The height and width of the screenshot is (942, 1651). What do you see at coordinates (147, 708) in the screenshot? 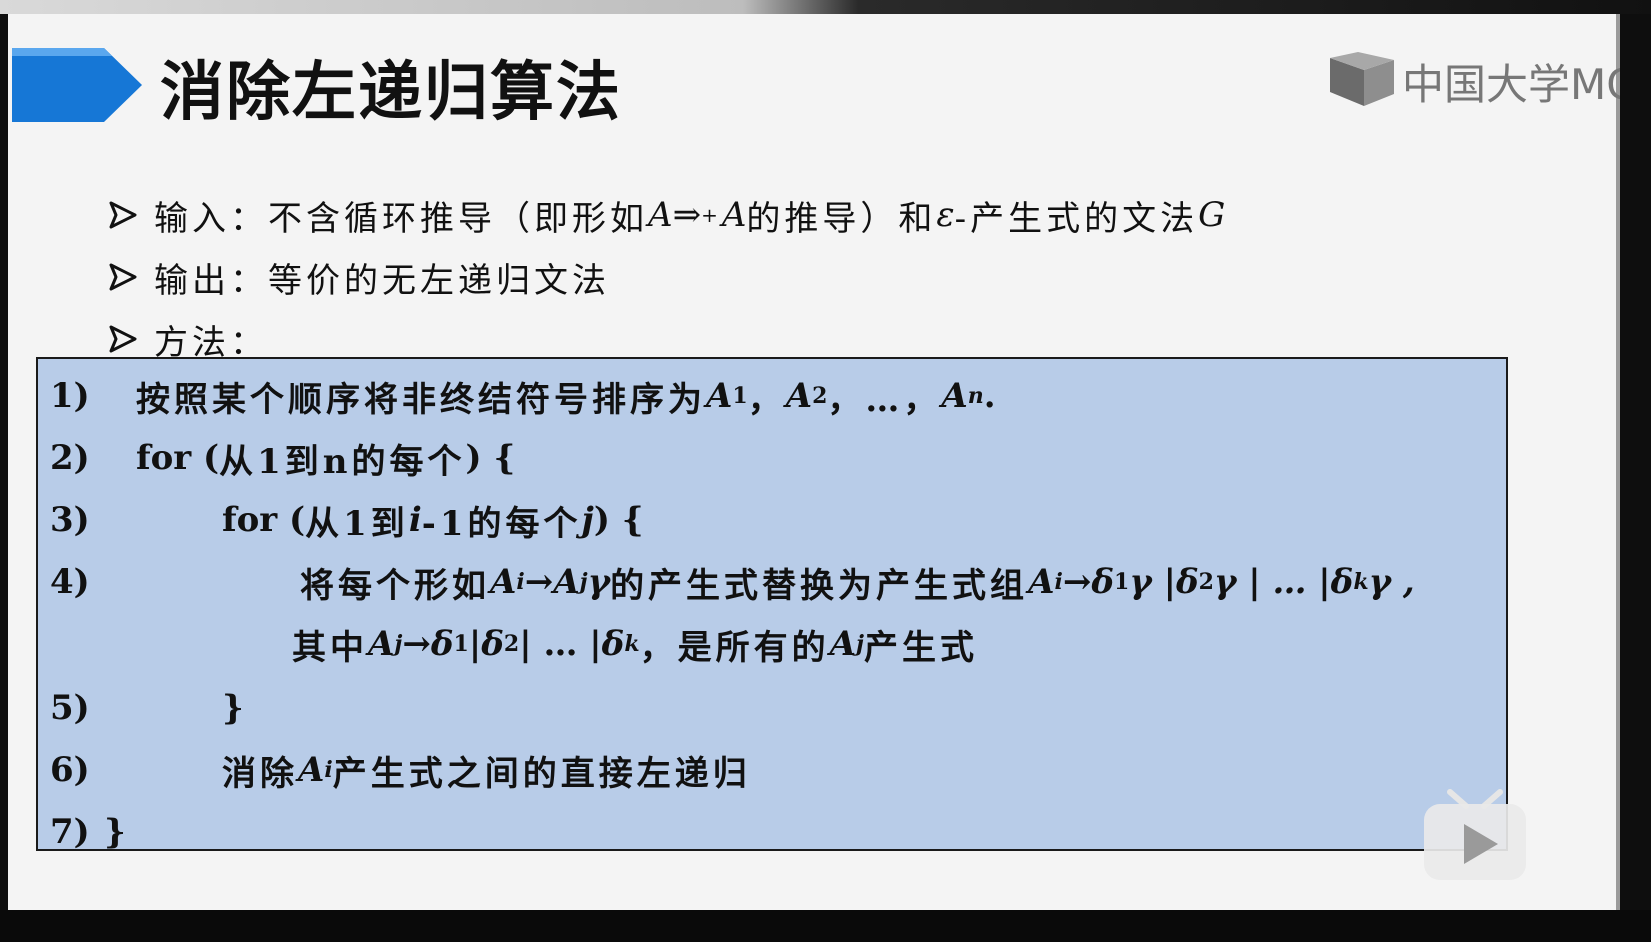
I see `algo-line-5: 5) }` at bounding box center [147, 708].